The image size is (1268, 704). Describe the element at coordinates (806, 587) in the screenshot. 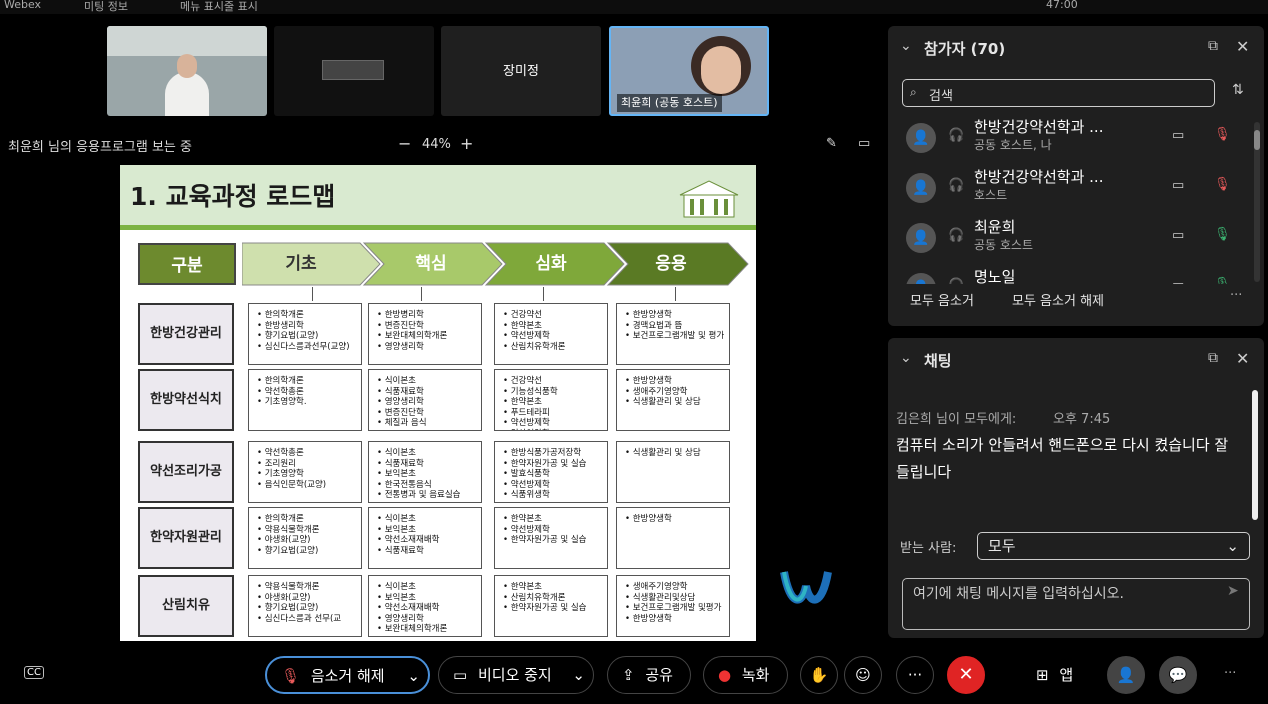

I see `webex-logo-icon` at that location.